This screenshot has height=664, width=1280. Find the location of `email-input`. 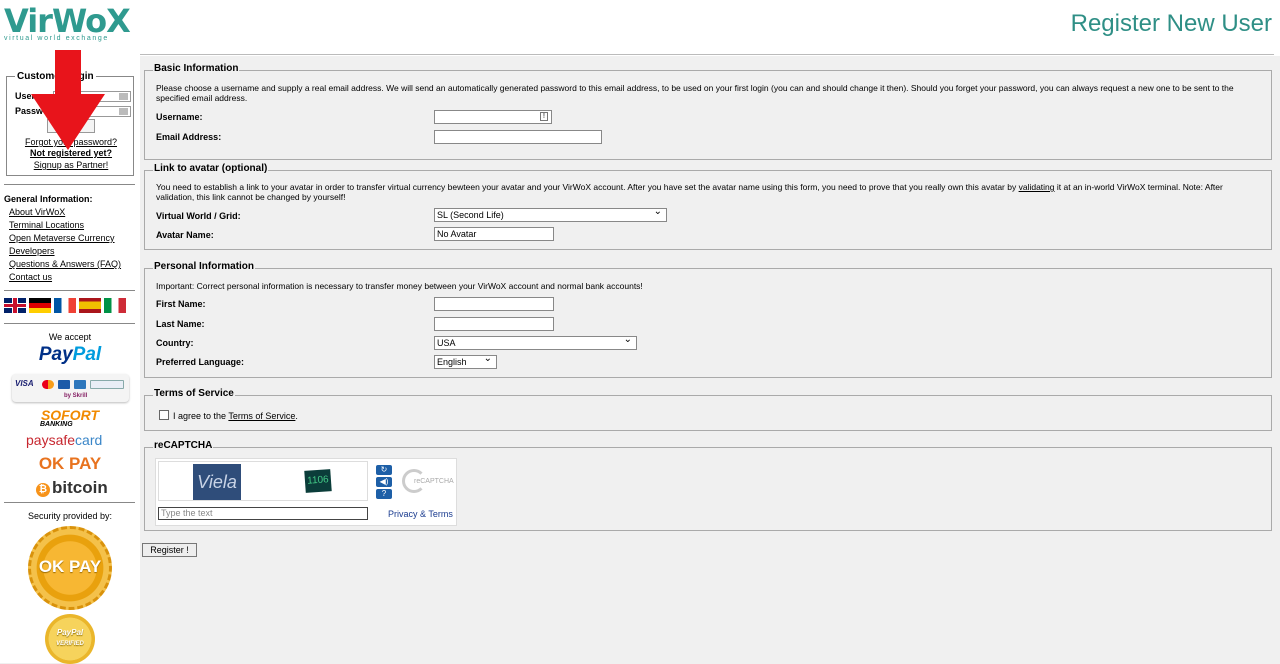

email-input is located at coordinates (518, 137).